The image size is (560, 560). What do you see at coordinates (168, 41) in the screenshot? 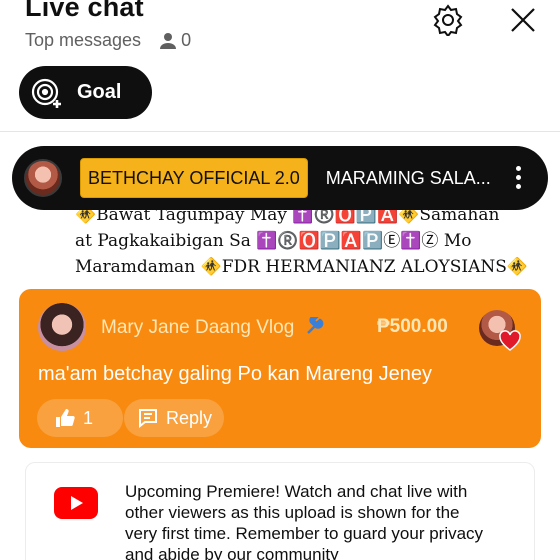
I see `person-icon` at bounding box center [168, 41].